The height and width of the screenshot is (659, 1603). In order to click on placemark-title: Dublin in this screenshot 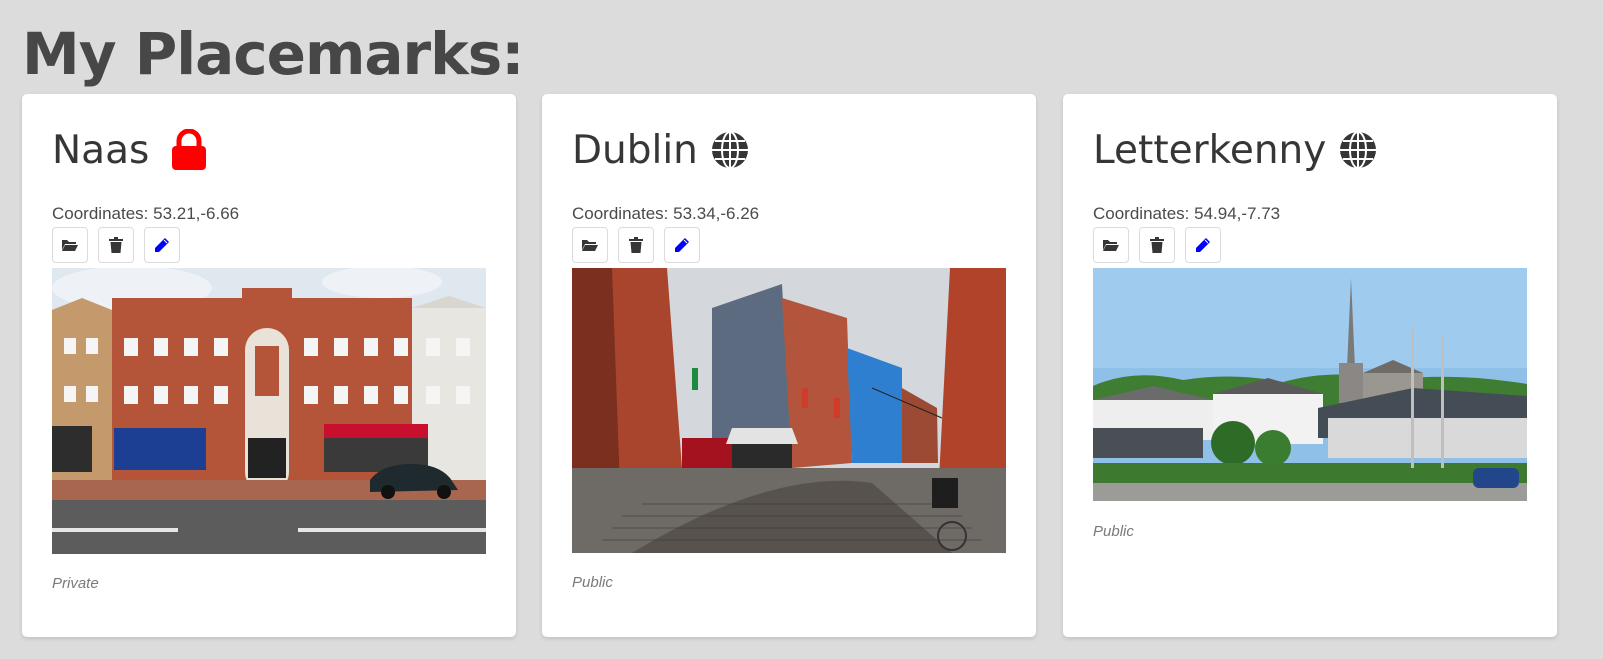, I will do `click(661, 150)`.